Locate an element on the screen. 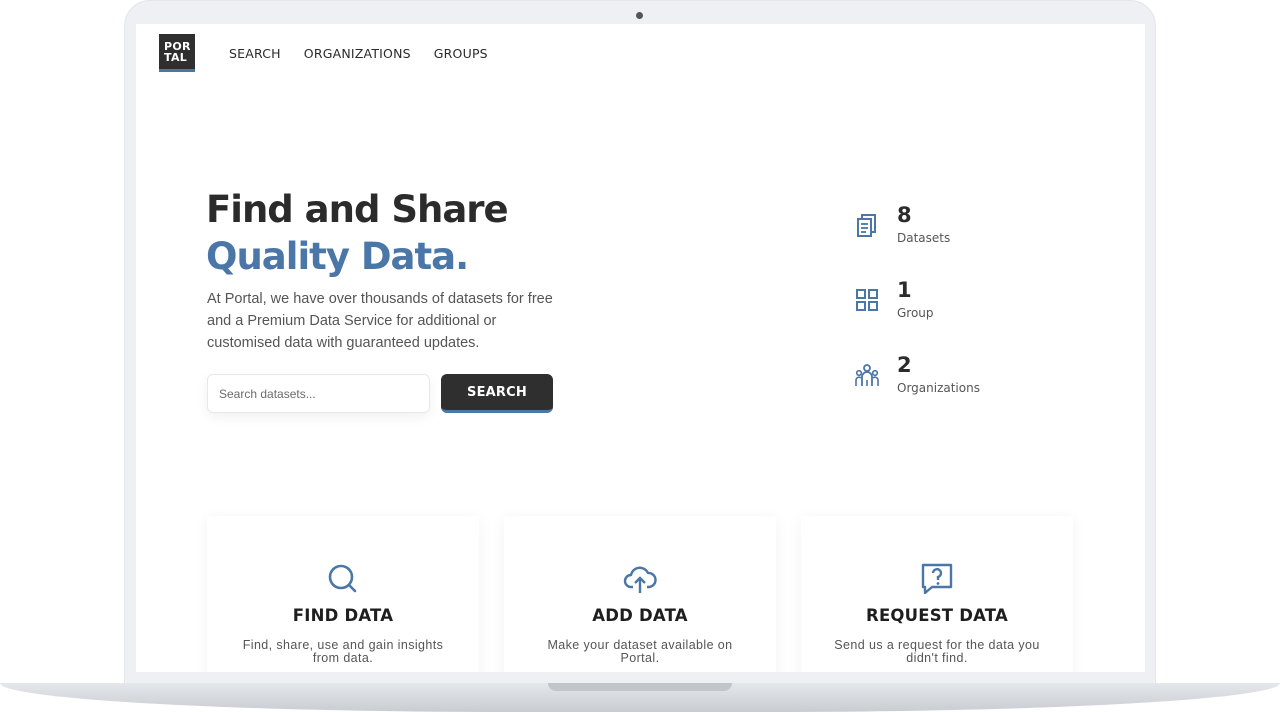 Image resolution: width=1280 pixels, height=712 pixels. nav-organizations: ORGANIZATIONS is located at coordinates (357, 53).